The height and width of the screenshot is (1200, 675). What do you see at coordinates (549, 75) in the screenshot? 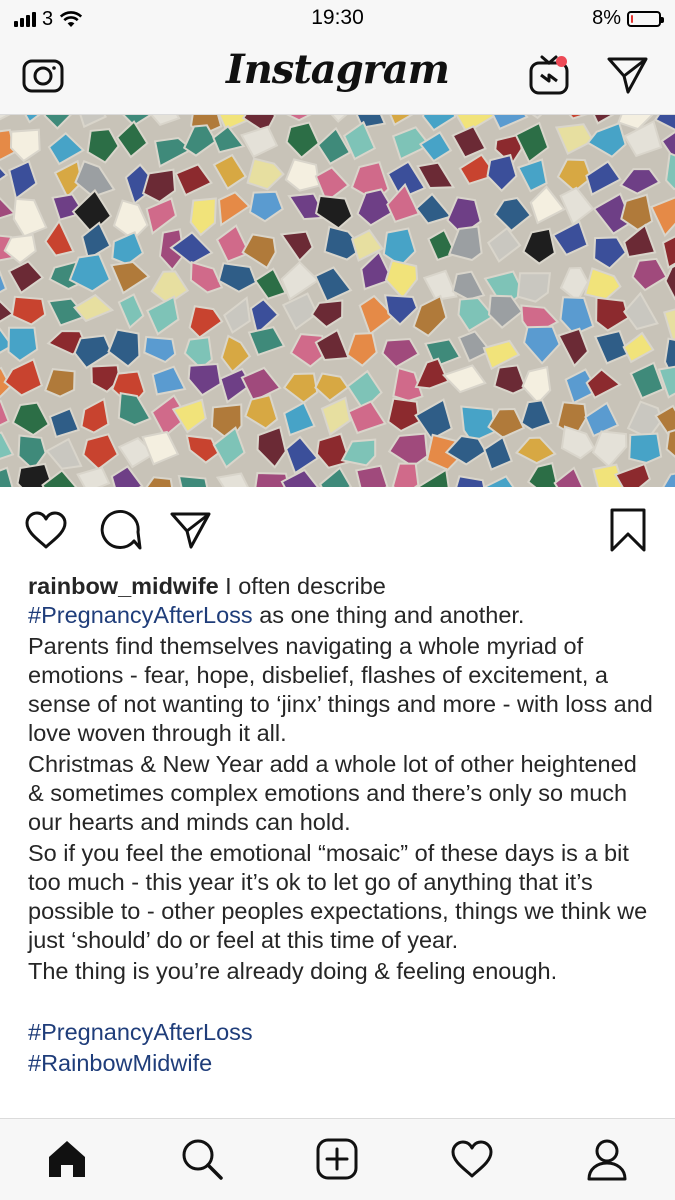
I see `igtv-icon` at bounding box center [549, 75].